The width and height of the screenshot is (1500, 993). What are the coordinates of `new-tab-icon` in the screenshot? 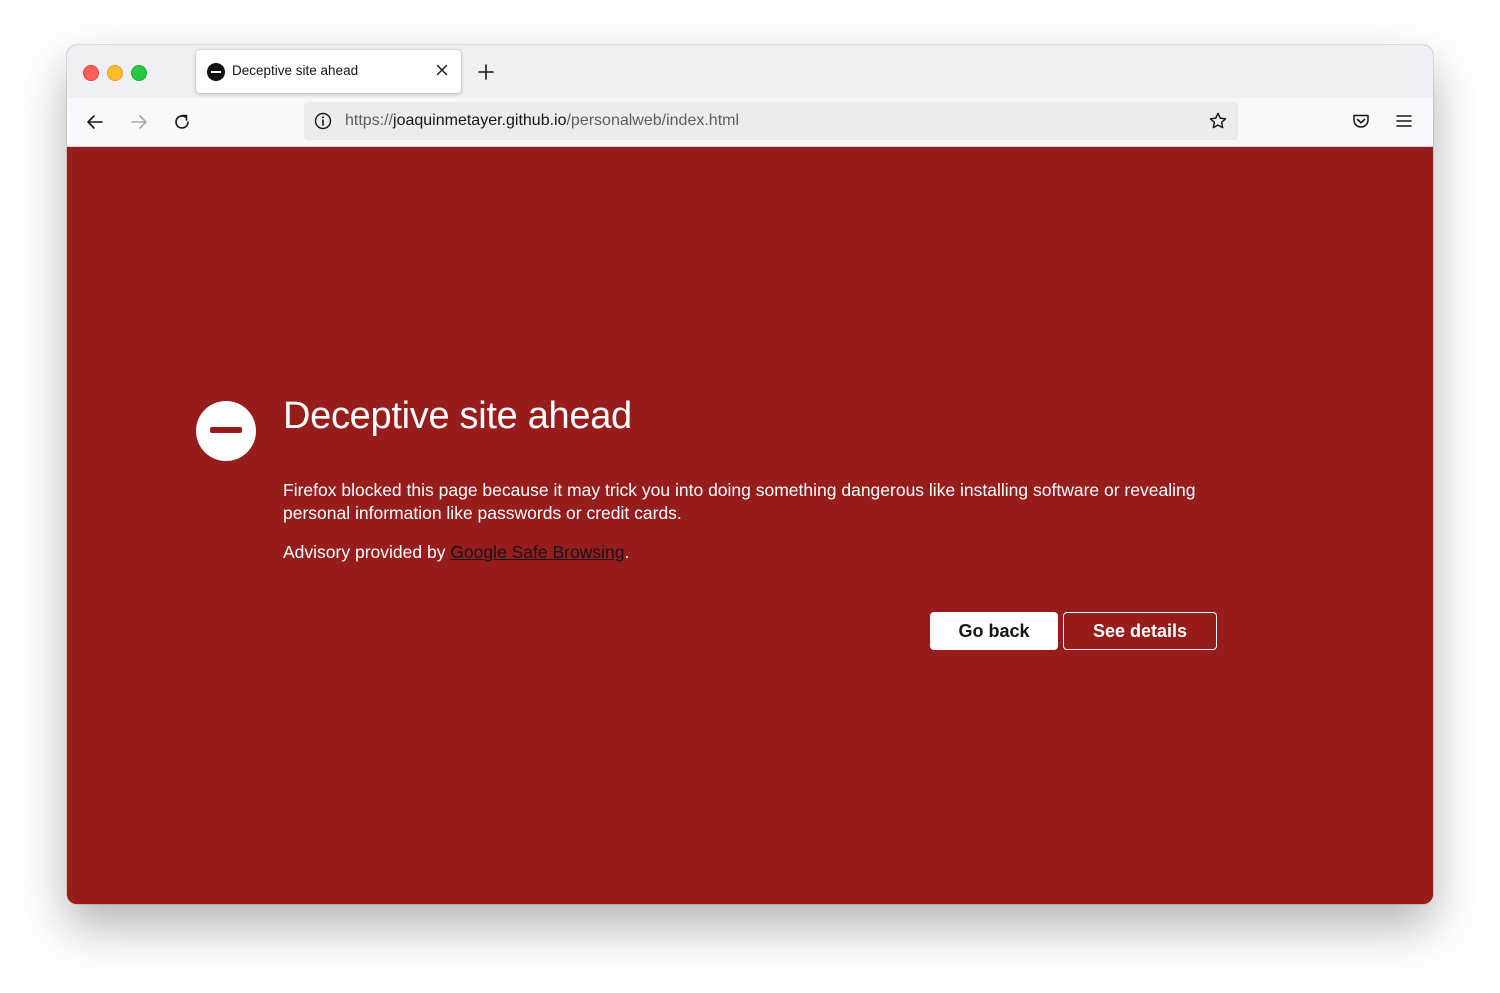 It's located at (486, 72).